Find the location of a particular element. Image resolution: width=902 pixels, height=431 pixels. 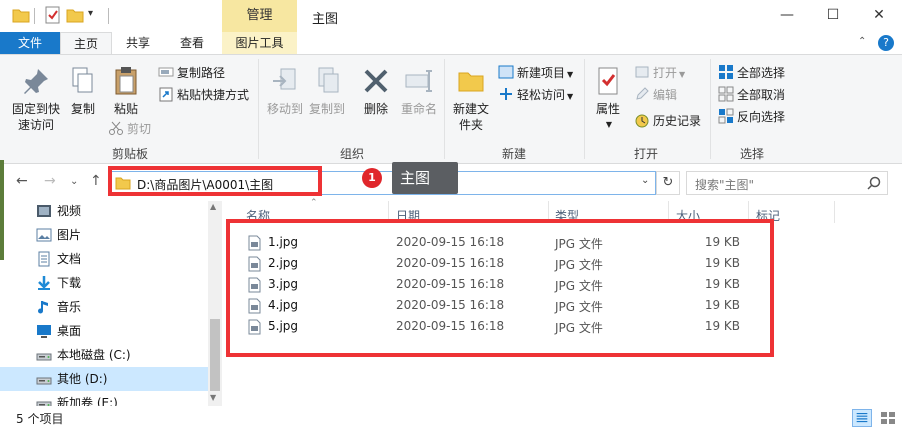

easy-access-icon is located at coordinates (506, 94).